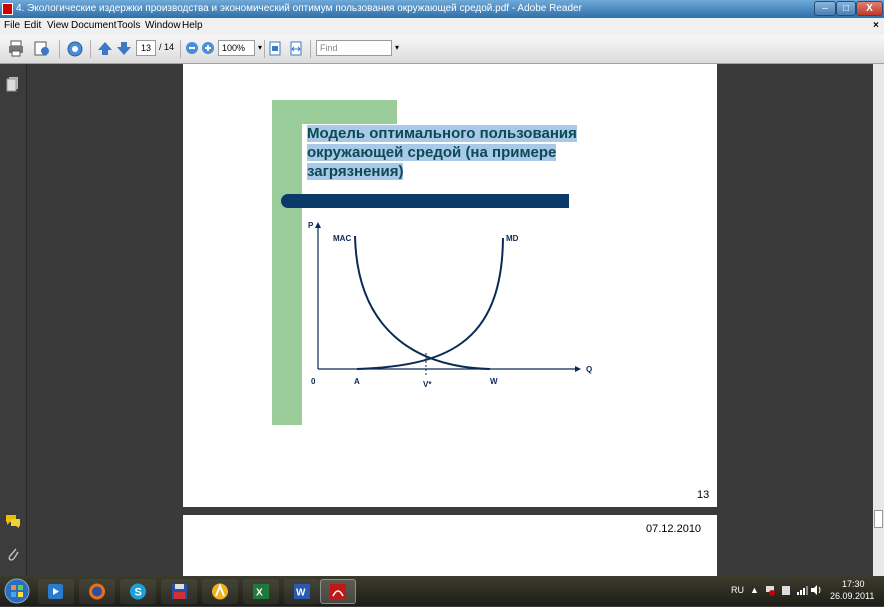 The width and height of the screenshot is (884, 607). Describe the element at coordinates (7, 9) in the screenshot. I see `adobe-reader-icon` at that location.